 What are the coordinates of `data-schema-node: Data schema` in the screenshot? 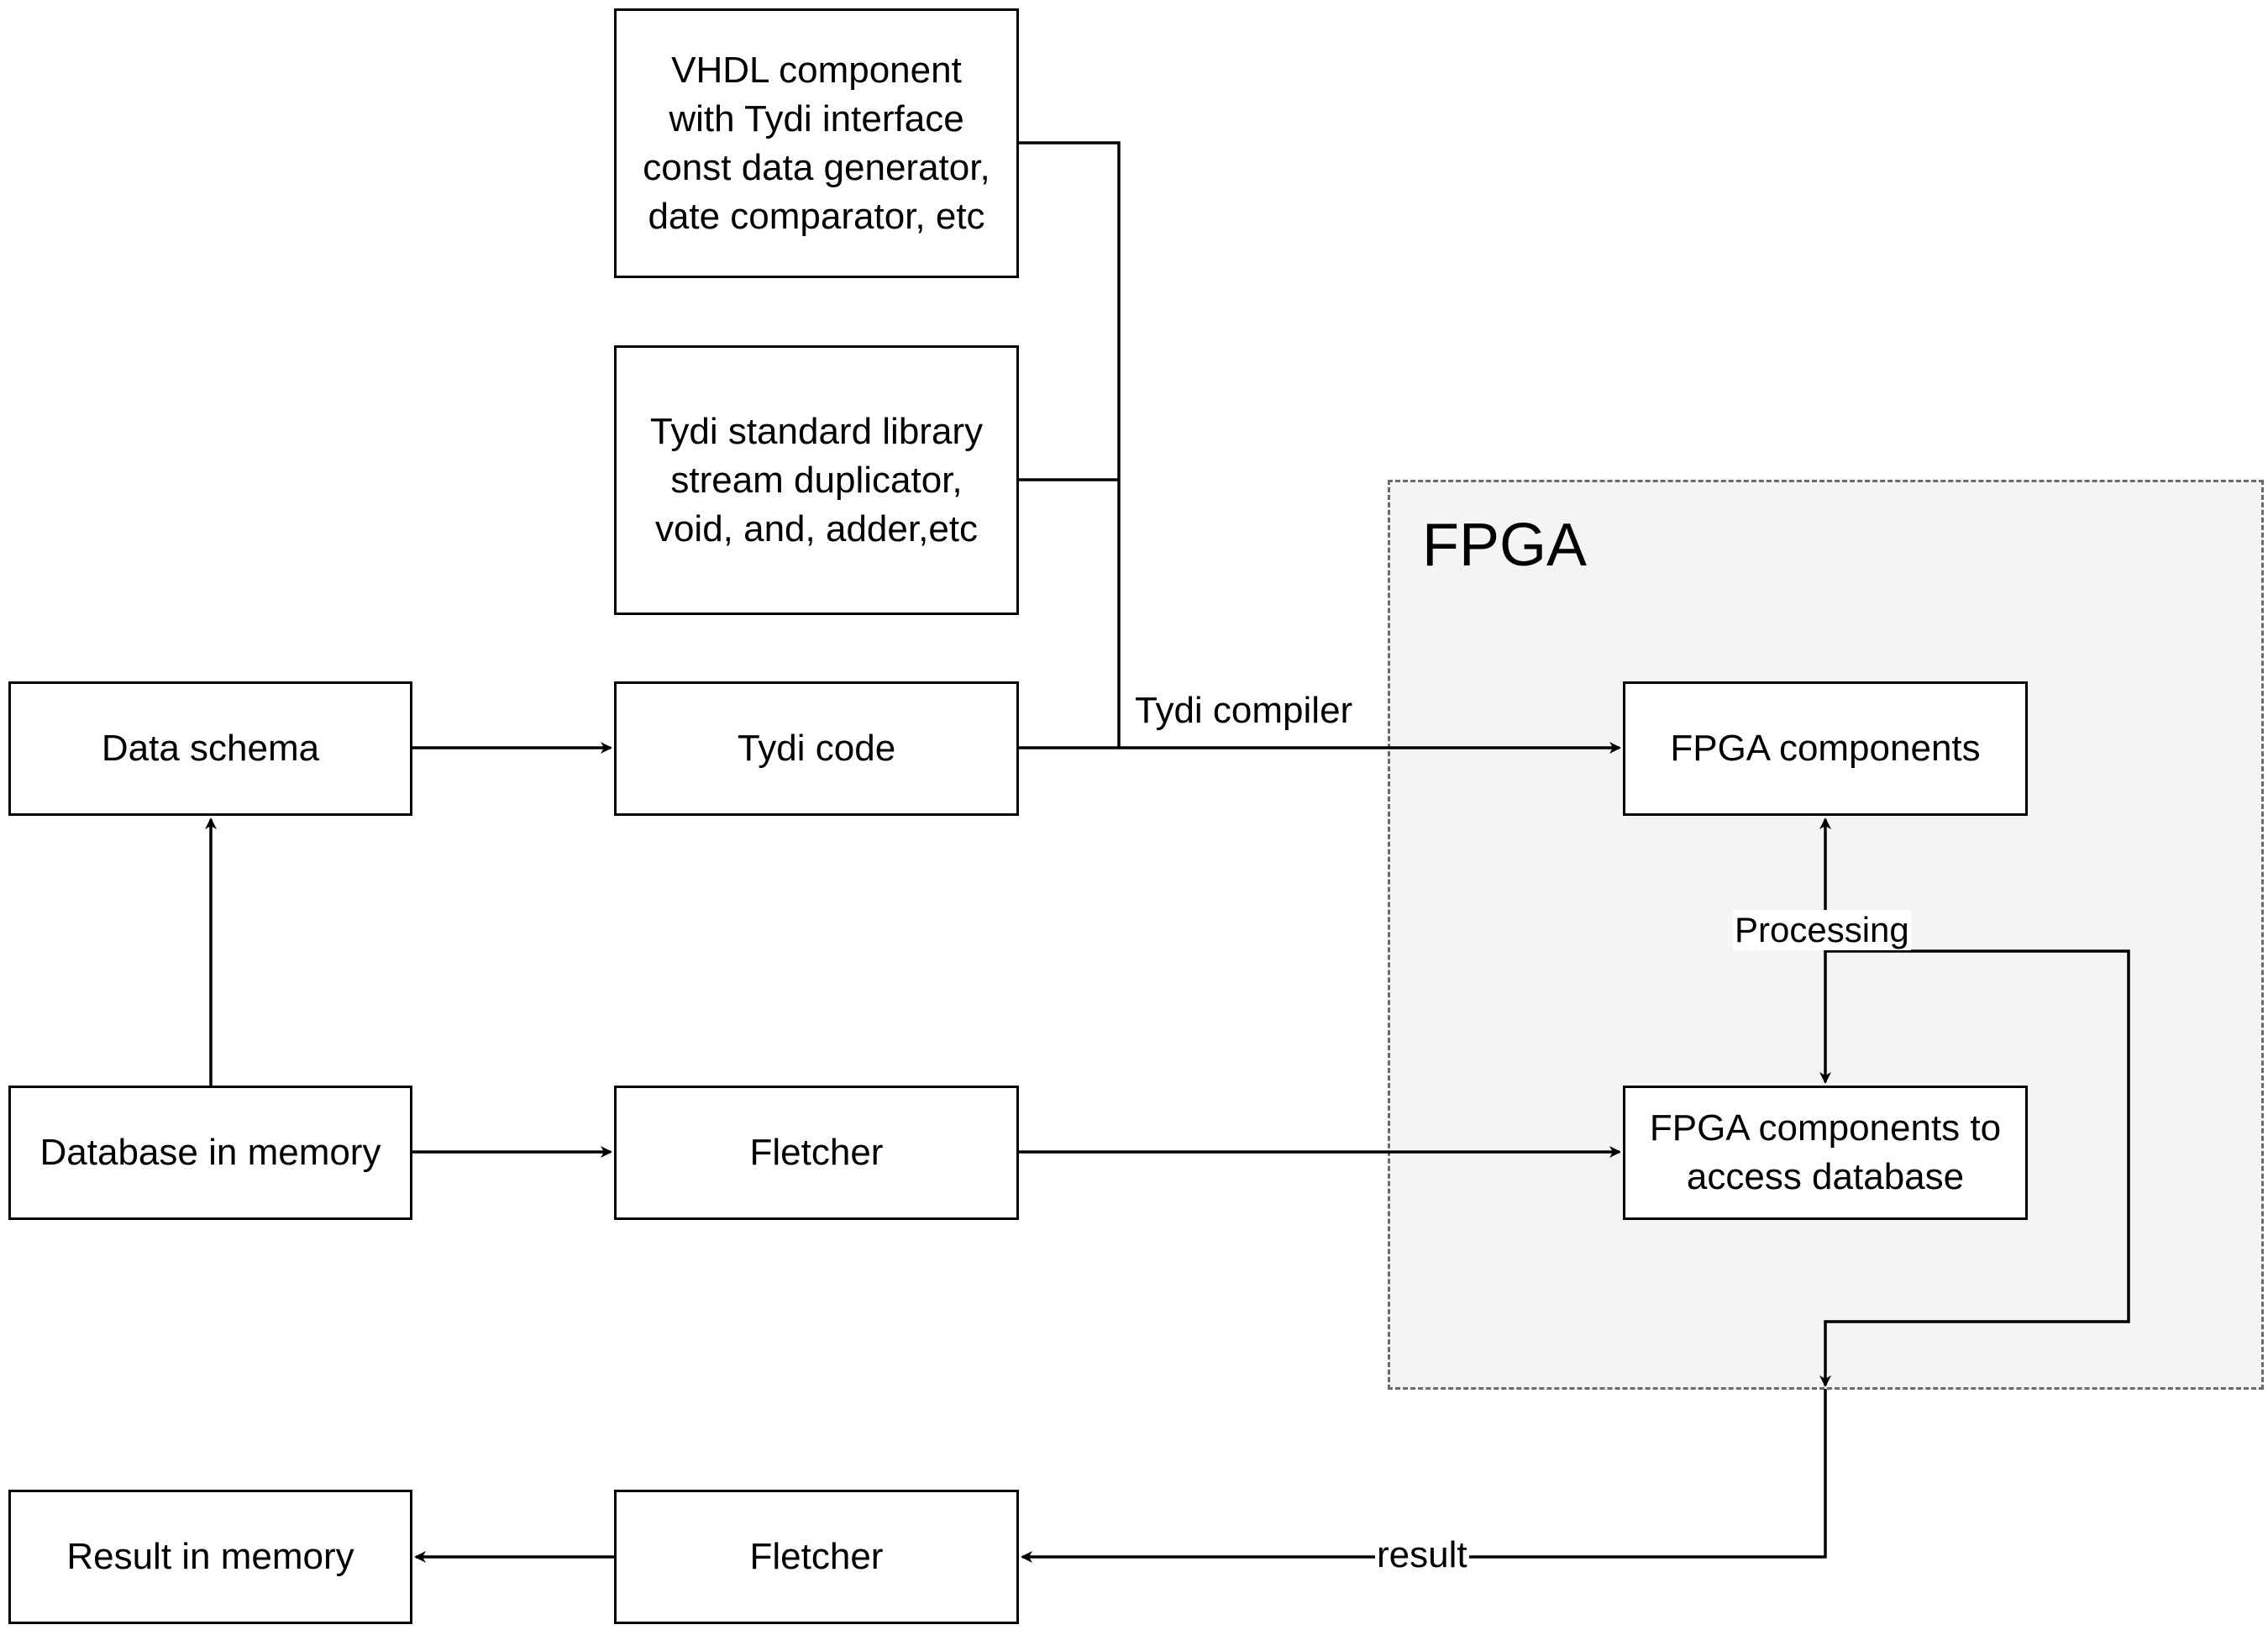 It's located at (210, 748).